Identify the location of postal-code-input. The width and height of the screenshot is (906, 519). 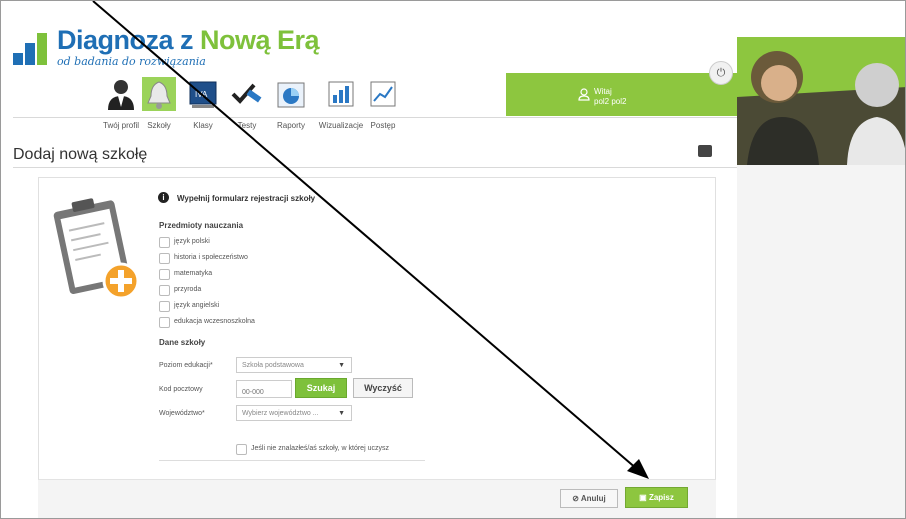
(264, 392).